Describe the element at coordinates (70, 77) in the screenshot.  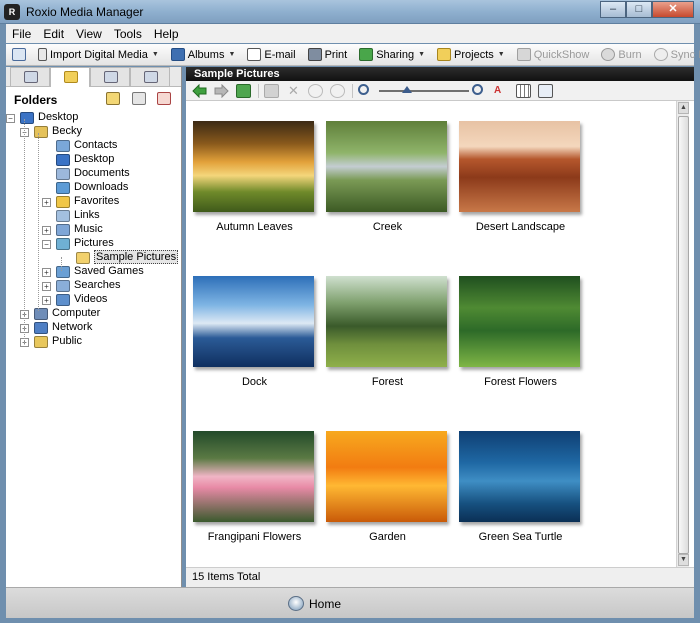
I see `tab-folders` at that location.